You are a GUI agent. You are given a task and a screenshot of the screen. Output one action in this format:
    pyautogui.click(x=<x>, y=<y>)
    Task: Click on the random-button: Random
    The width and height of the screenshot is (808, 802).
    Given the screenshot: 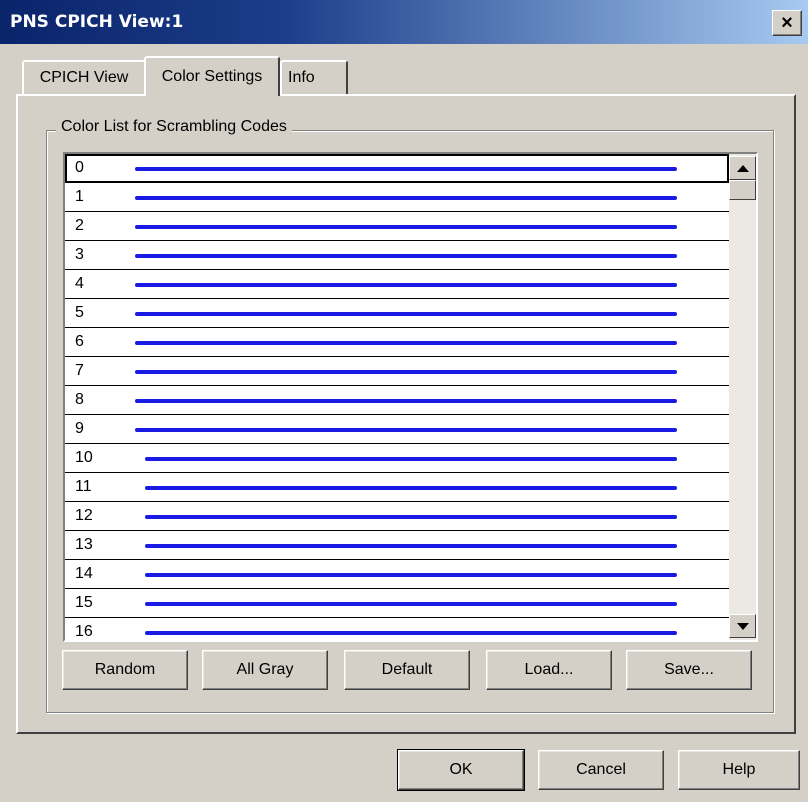 What is the action you would take?
    pyautogui.click(x=125, y=670)
    